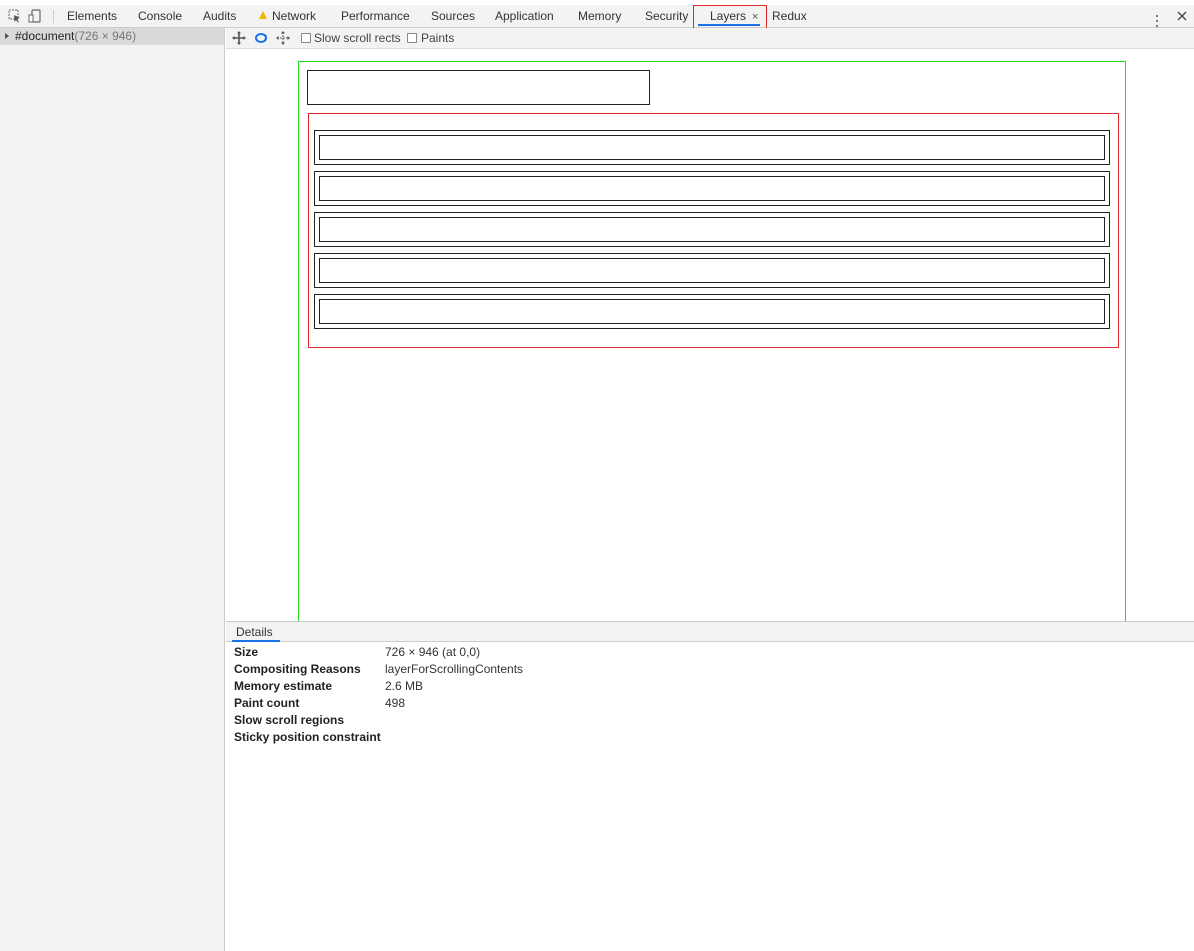 The image size is (1194, 951). Describe the element at coordinates (524, 16) in the screenshot. I see `tab-application: Application` at that location.